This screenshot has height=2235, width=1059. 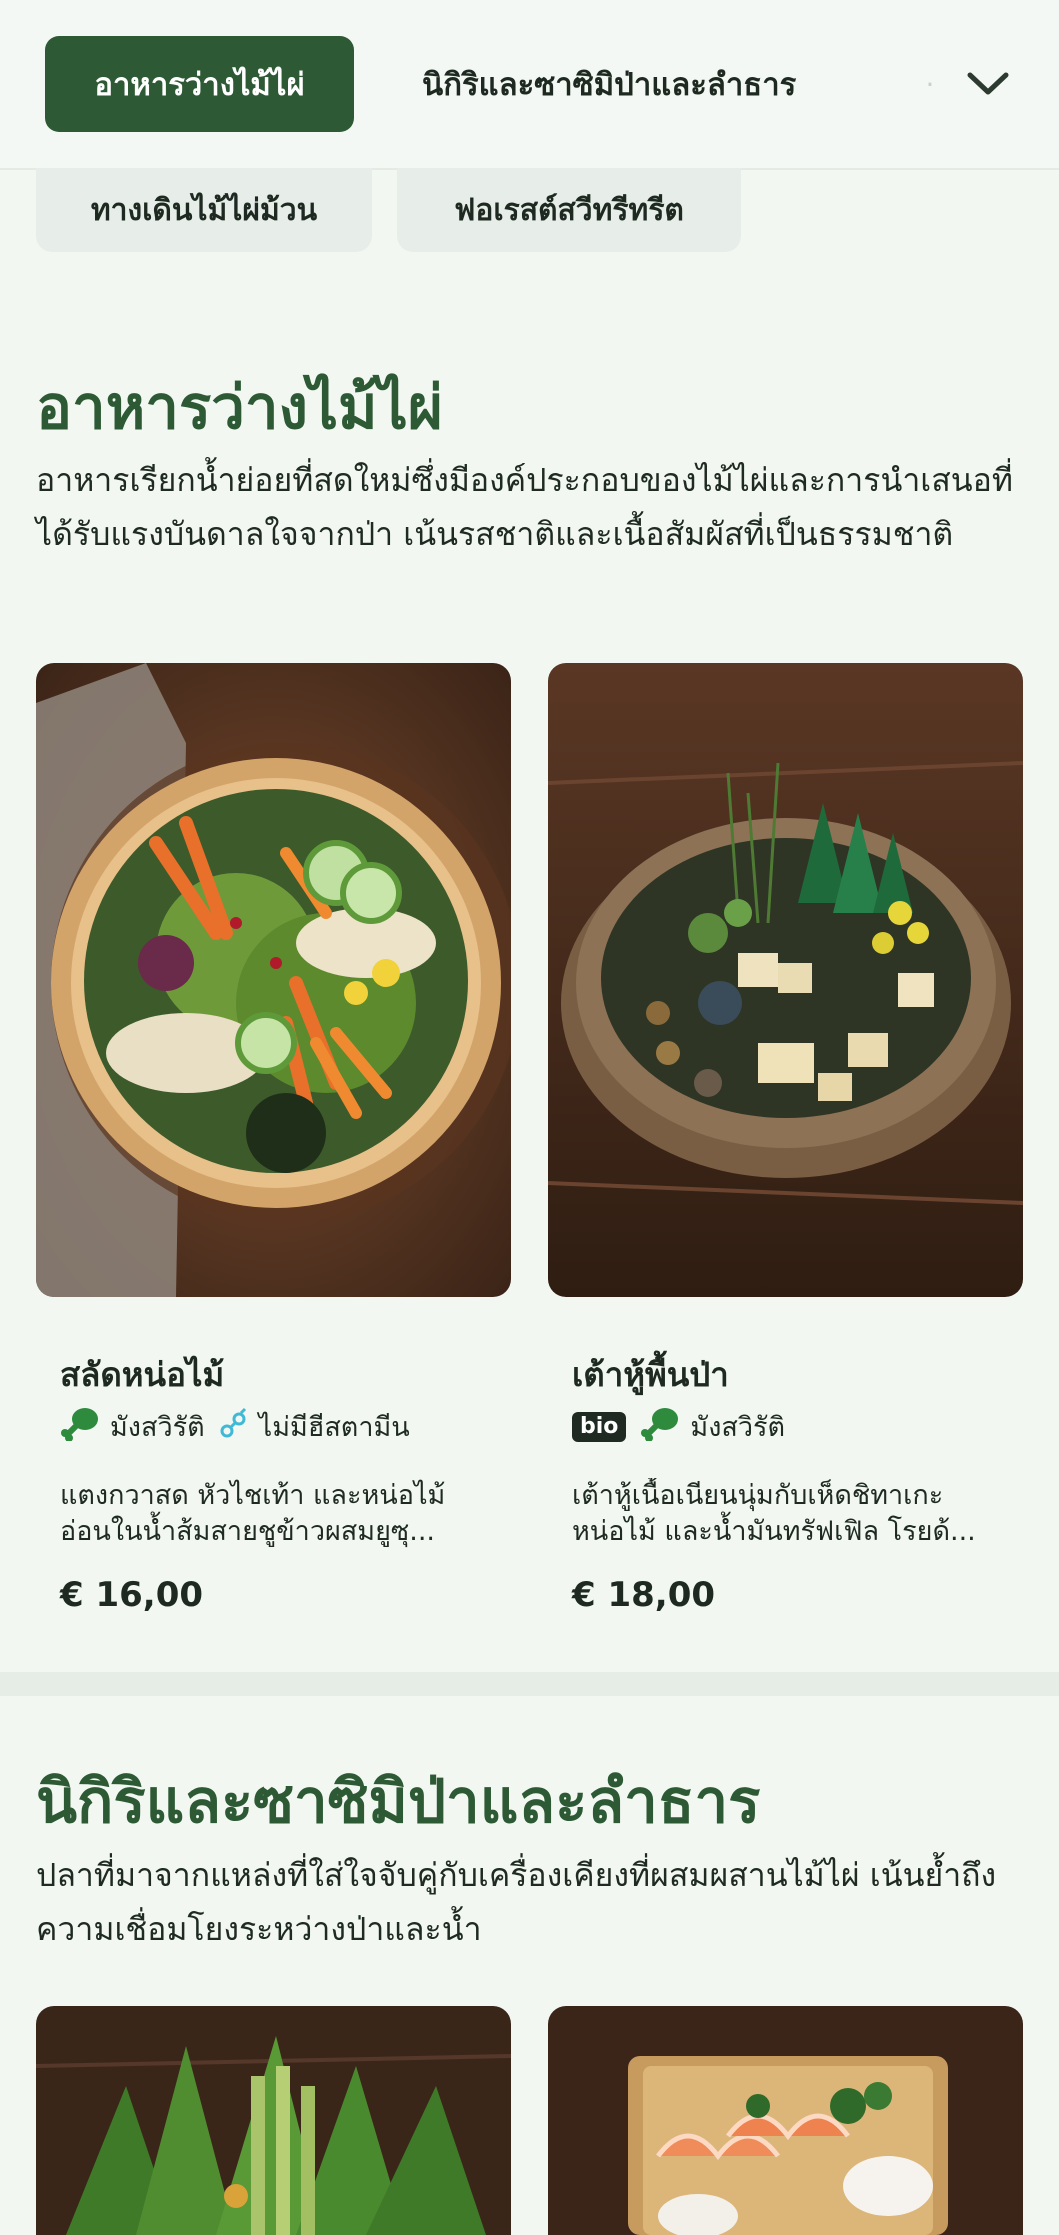 What do you see at coordinates (569, 210) in the screenshot?
I see `subcategory-forest-sweets: ฟอเรสต์สวีทรีทรีต` at bounding box center [569, 210].